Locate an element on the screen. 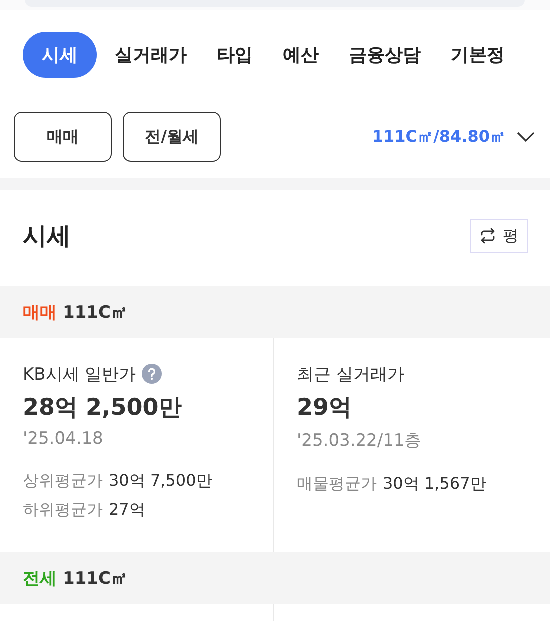  tab: 기본정 is located at coordinates (478, 55).